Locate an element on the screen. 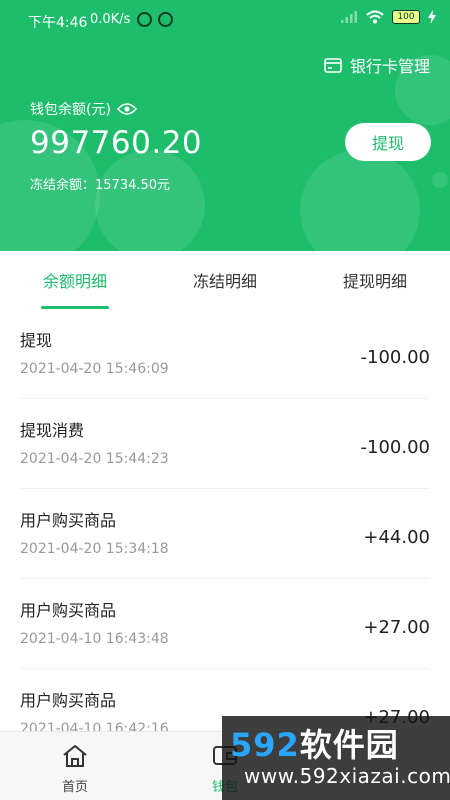 Image resolution: width=450 pixels, height=800 pixels. list-item: 用户购买商品 2021-04-10 16:43:48 +27.00 is located at coordinates (225, 624).